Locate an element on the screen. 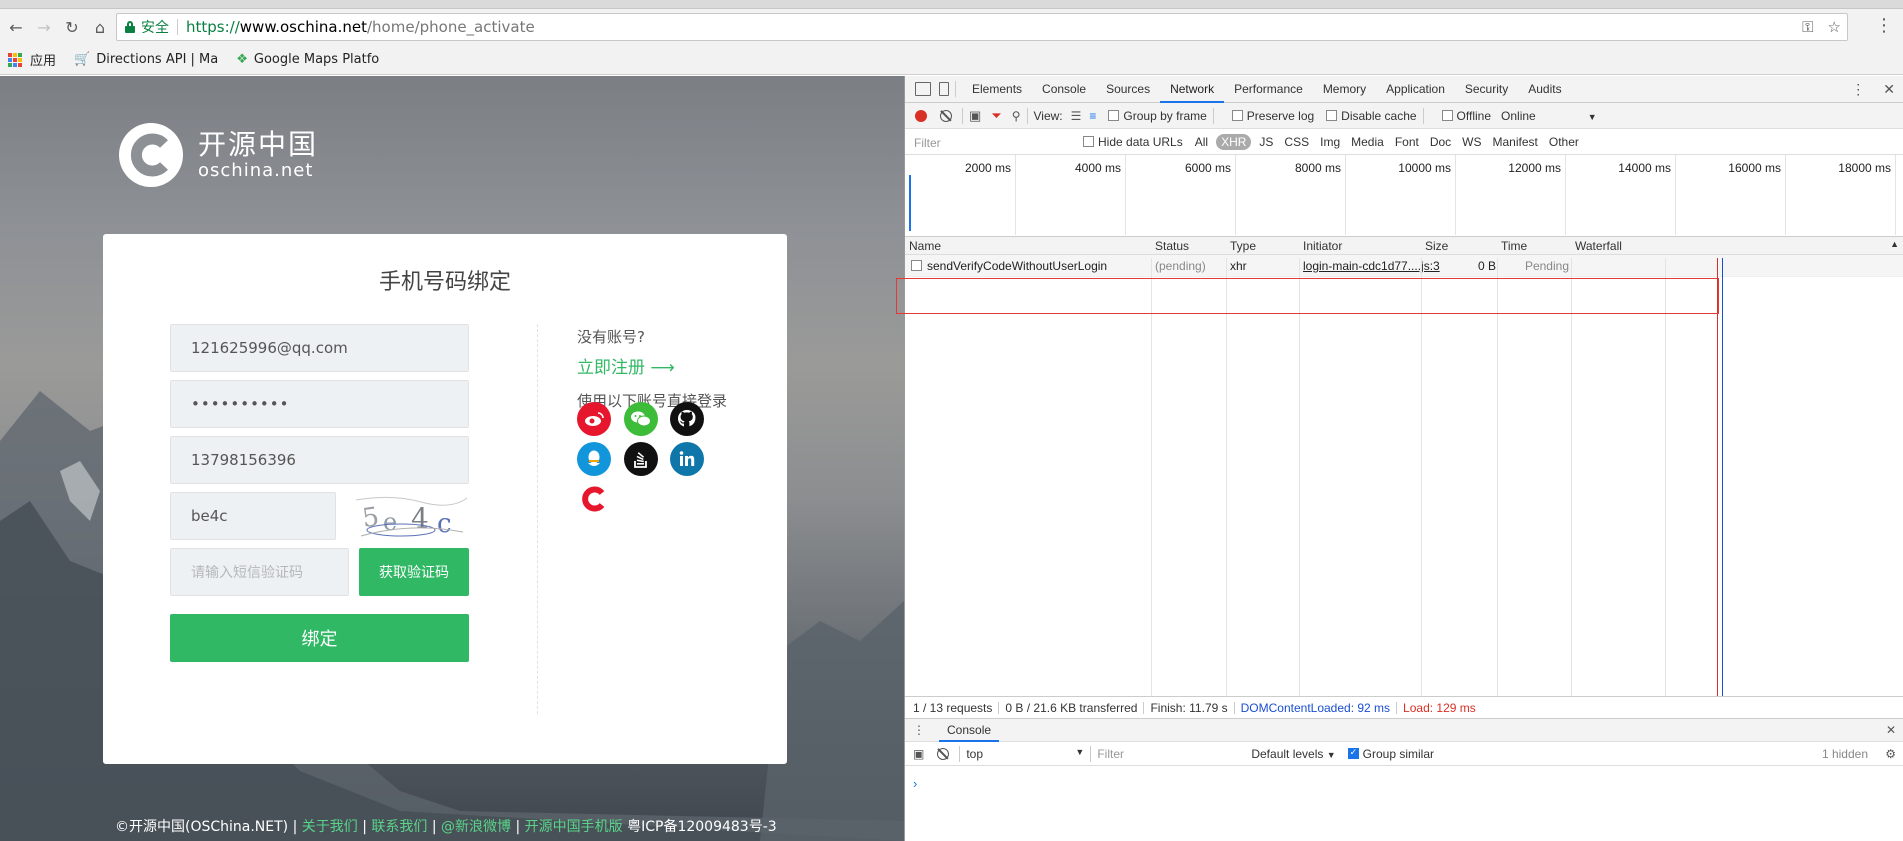  type-filter-doc: Doc is located at coordinates (1440, 142).